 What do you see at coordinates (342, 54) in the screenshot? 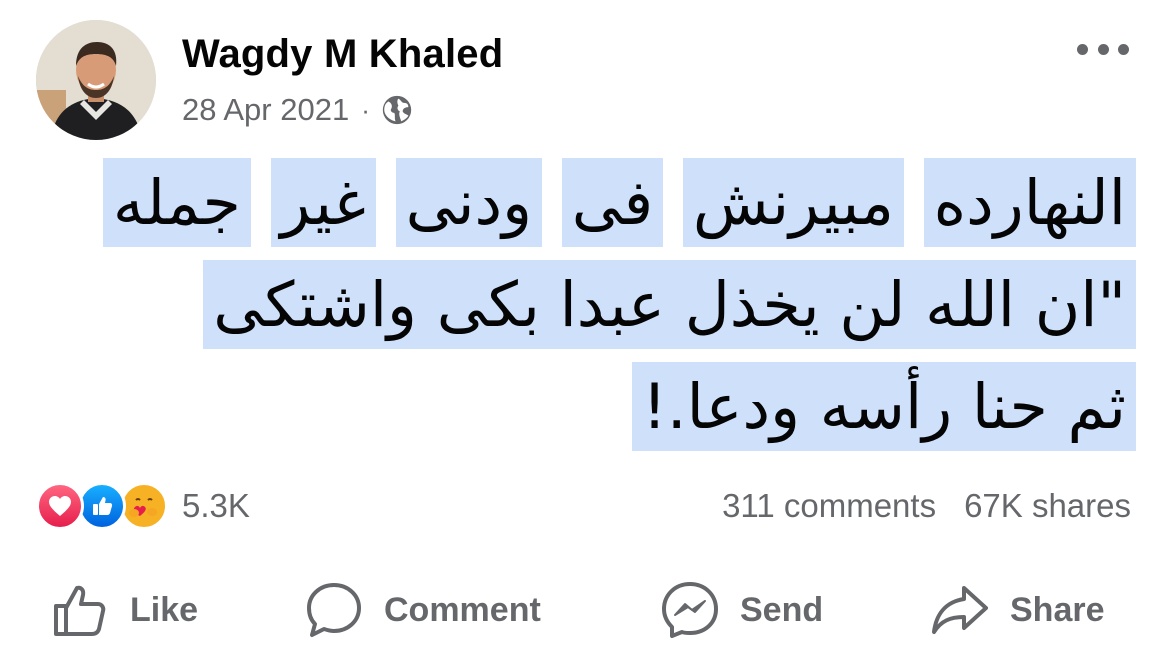
I see `author-name: Wagdy M Khaled` at bounding box center [342, 54].